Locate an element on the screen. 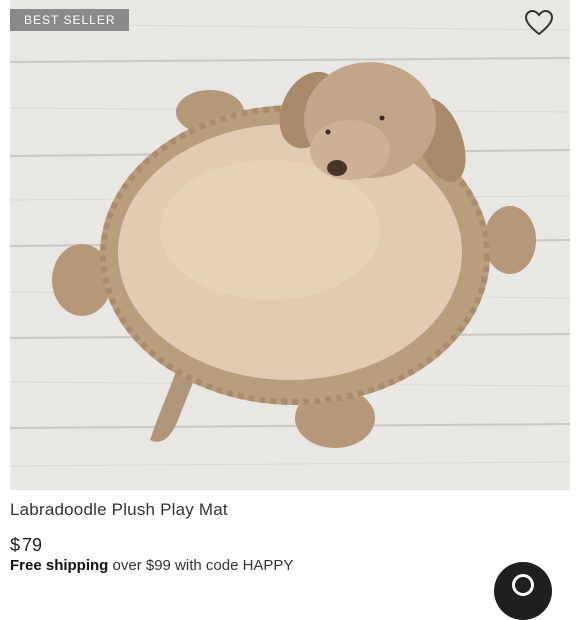 This screenshot has width=580, height=620. chat-button is located at coordinates (523, 591).